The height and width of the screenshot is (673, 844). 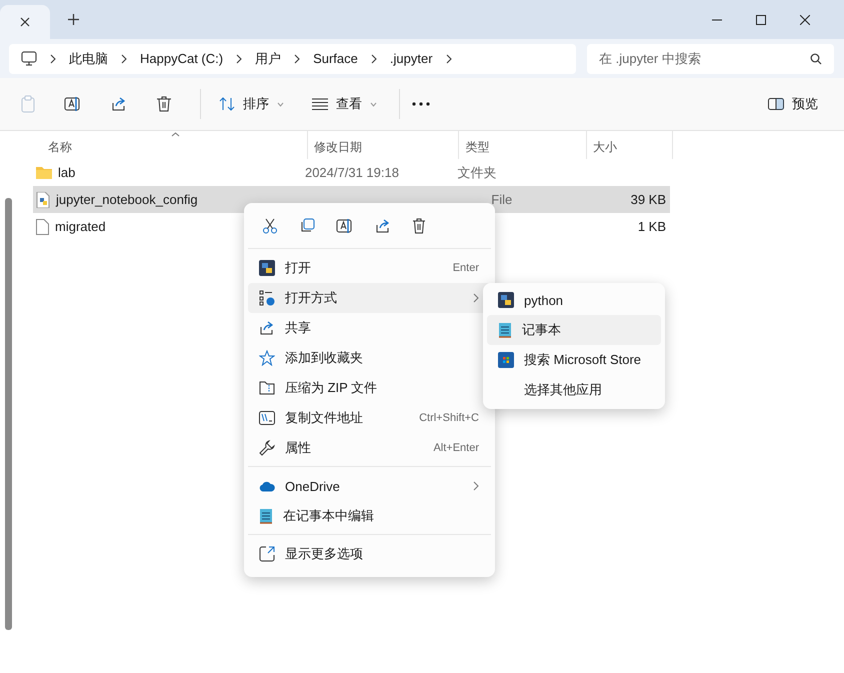 I want to click on file-icon, so click(x=42, y=226).